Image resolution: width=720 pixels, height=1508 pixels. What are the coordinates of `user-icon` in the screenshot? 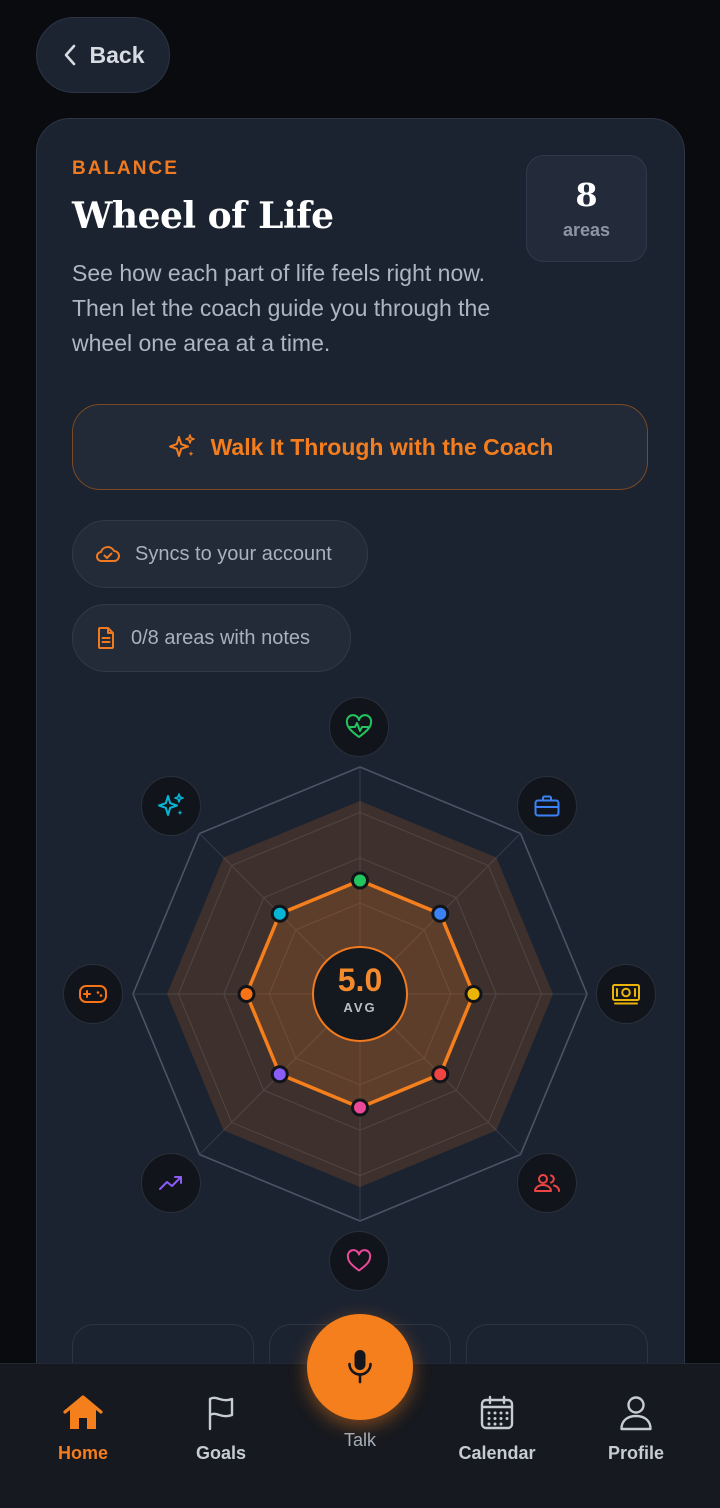 It's located at (636, 1413).